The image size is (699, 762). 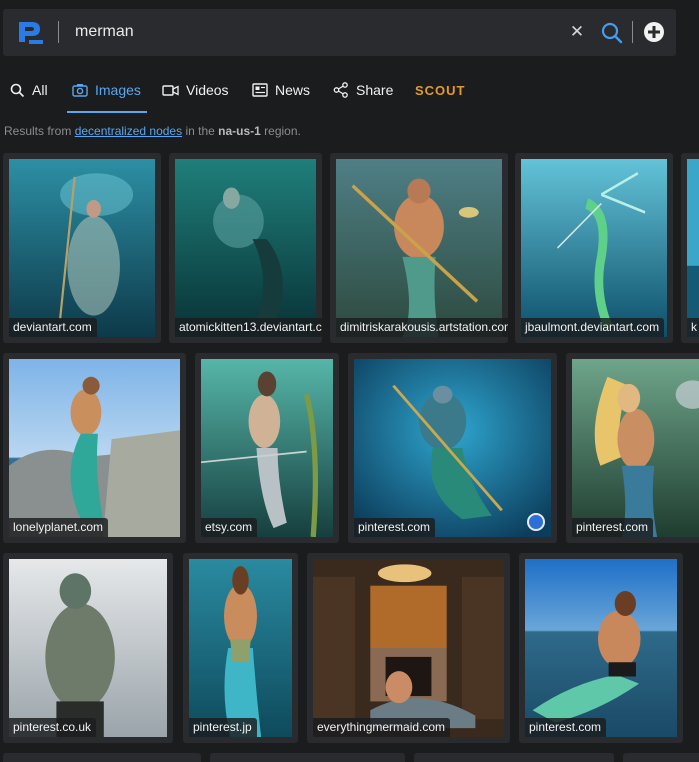 I want to click on plus-circle-icon, so click(x=654, y=32).